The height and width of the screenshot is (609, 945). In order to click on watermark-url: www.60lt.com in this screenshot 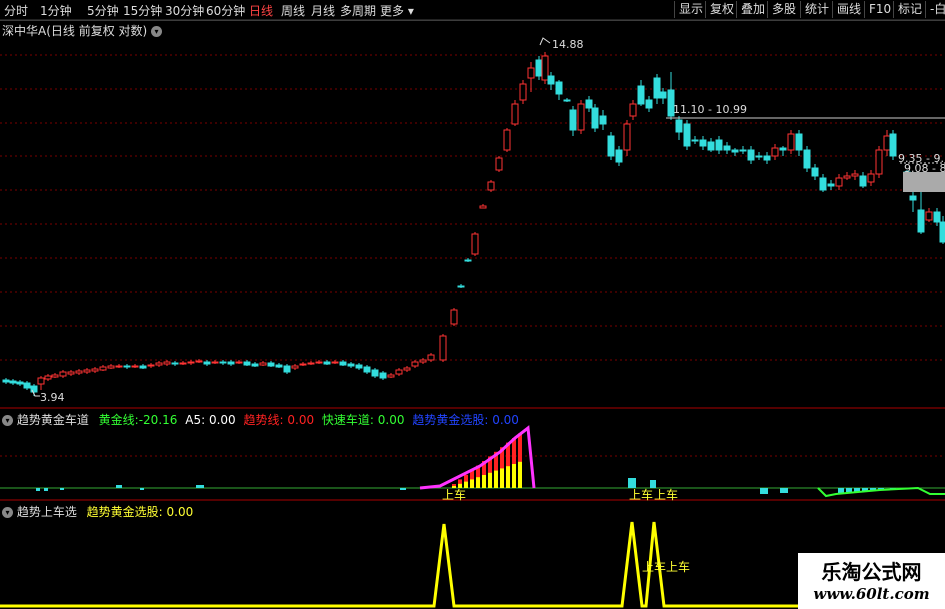, I will do `click(871, 594)`.